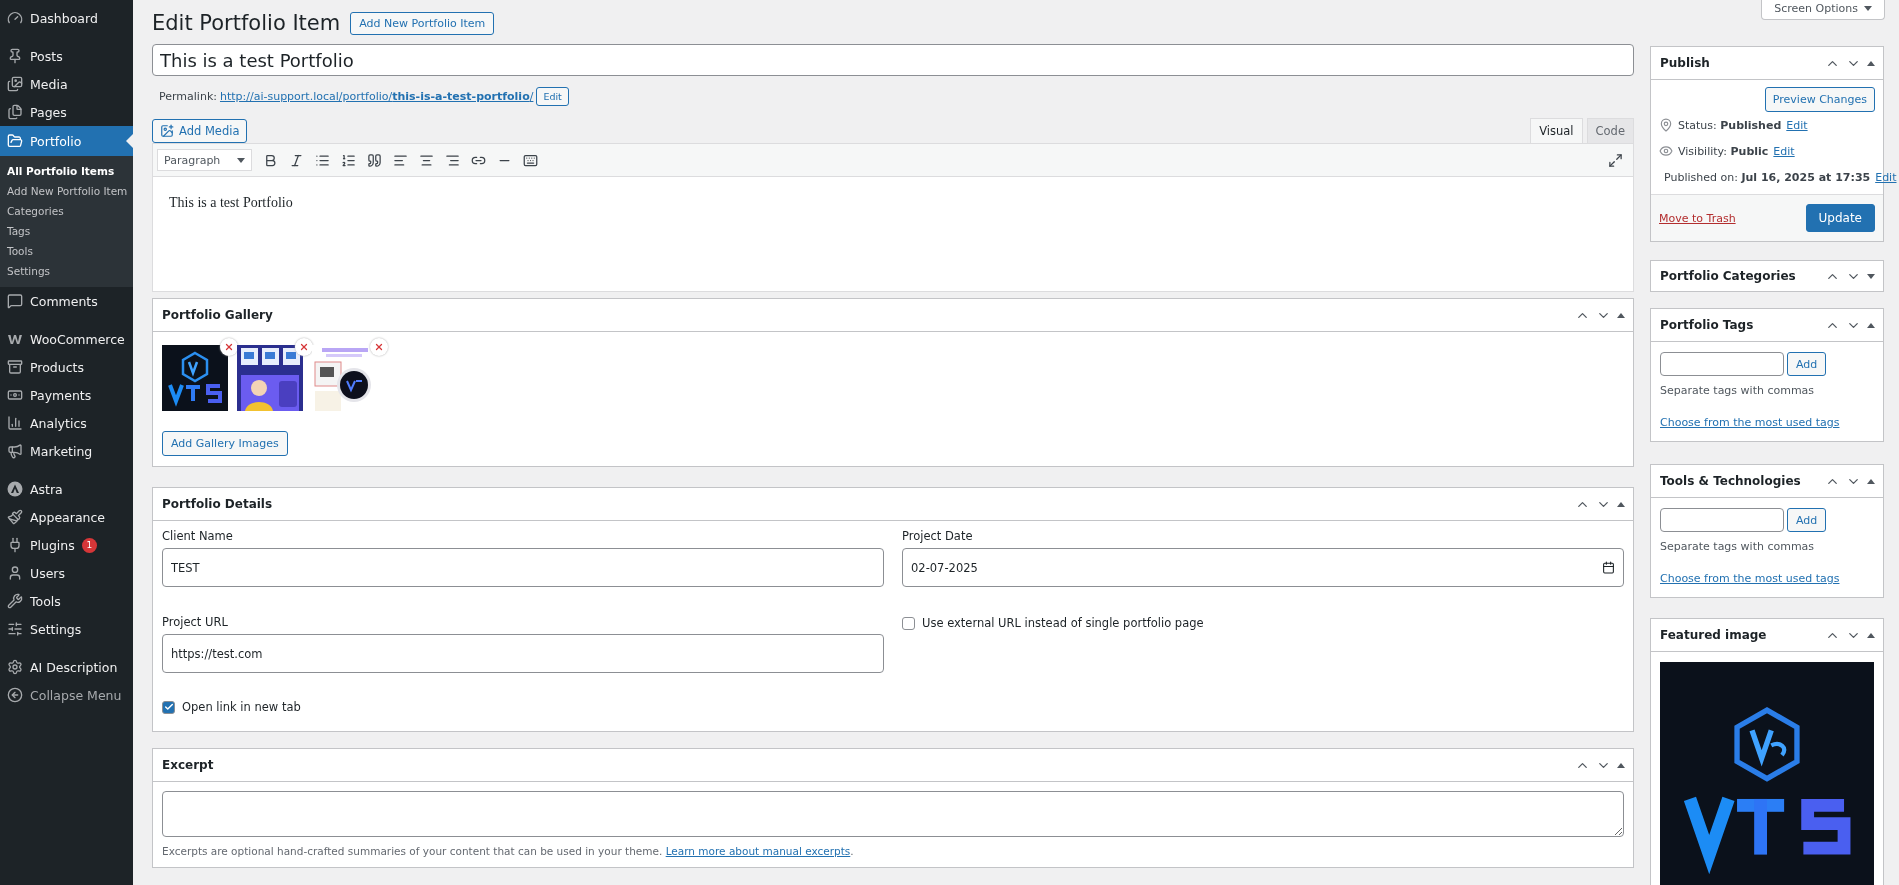  I want to click on publish-info: Status: Published, so click(1730, 125).